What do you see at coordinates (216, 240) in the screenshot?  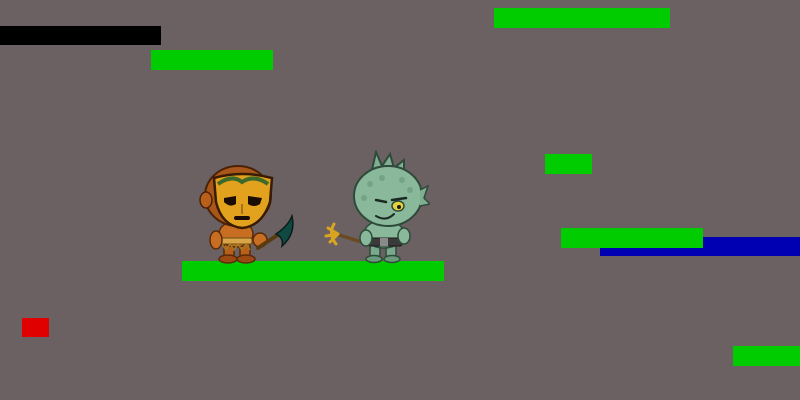 I see `warrior-left-arm` at bounding box center [216, 240].